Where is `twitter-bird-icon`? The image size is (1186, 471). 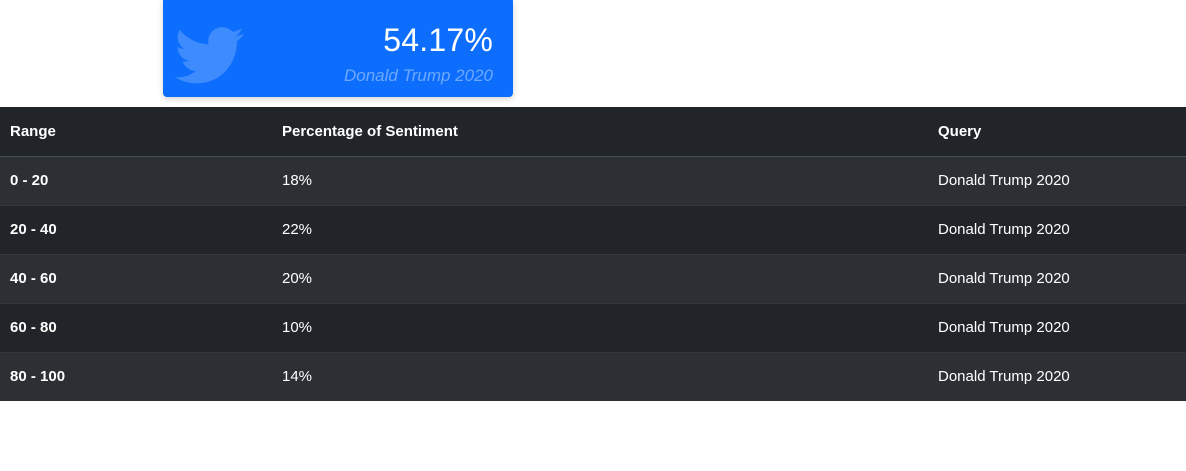 twitter-bird-icon is located at coordinates (210, 56).